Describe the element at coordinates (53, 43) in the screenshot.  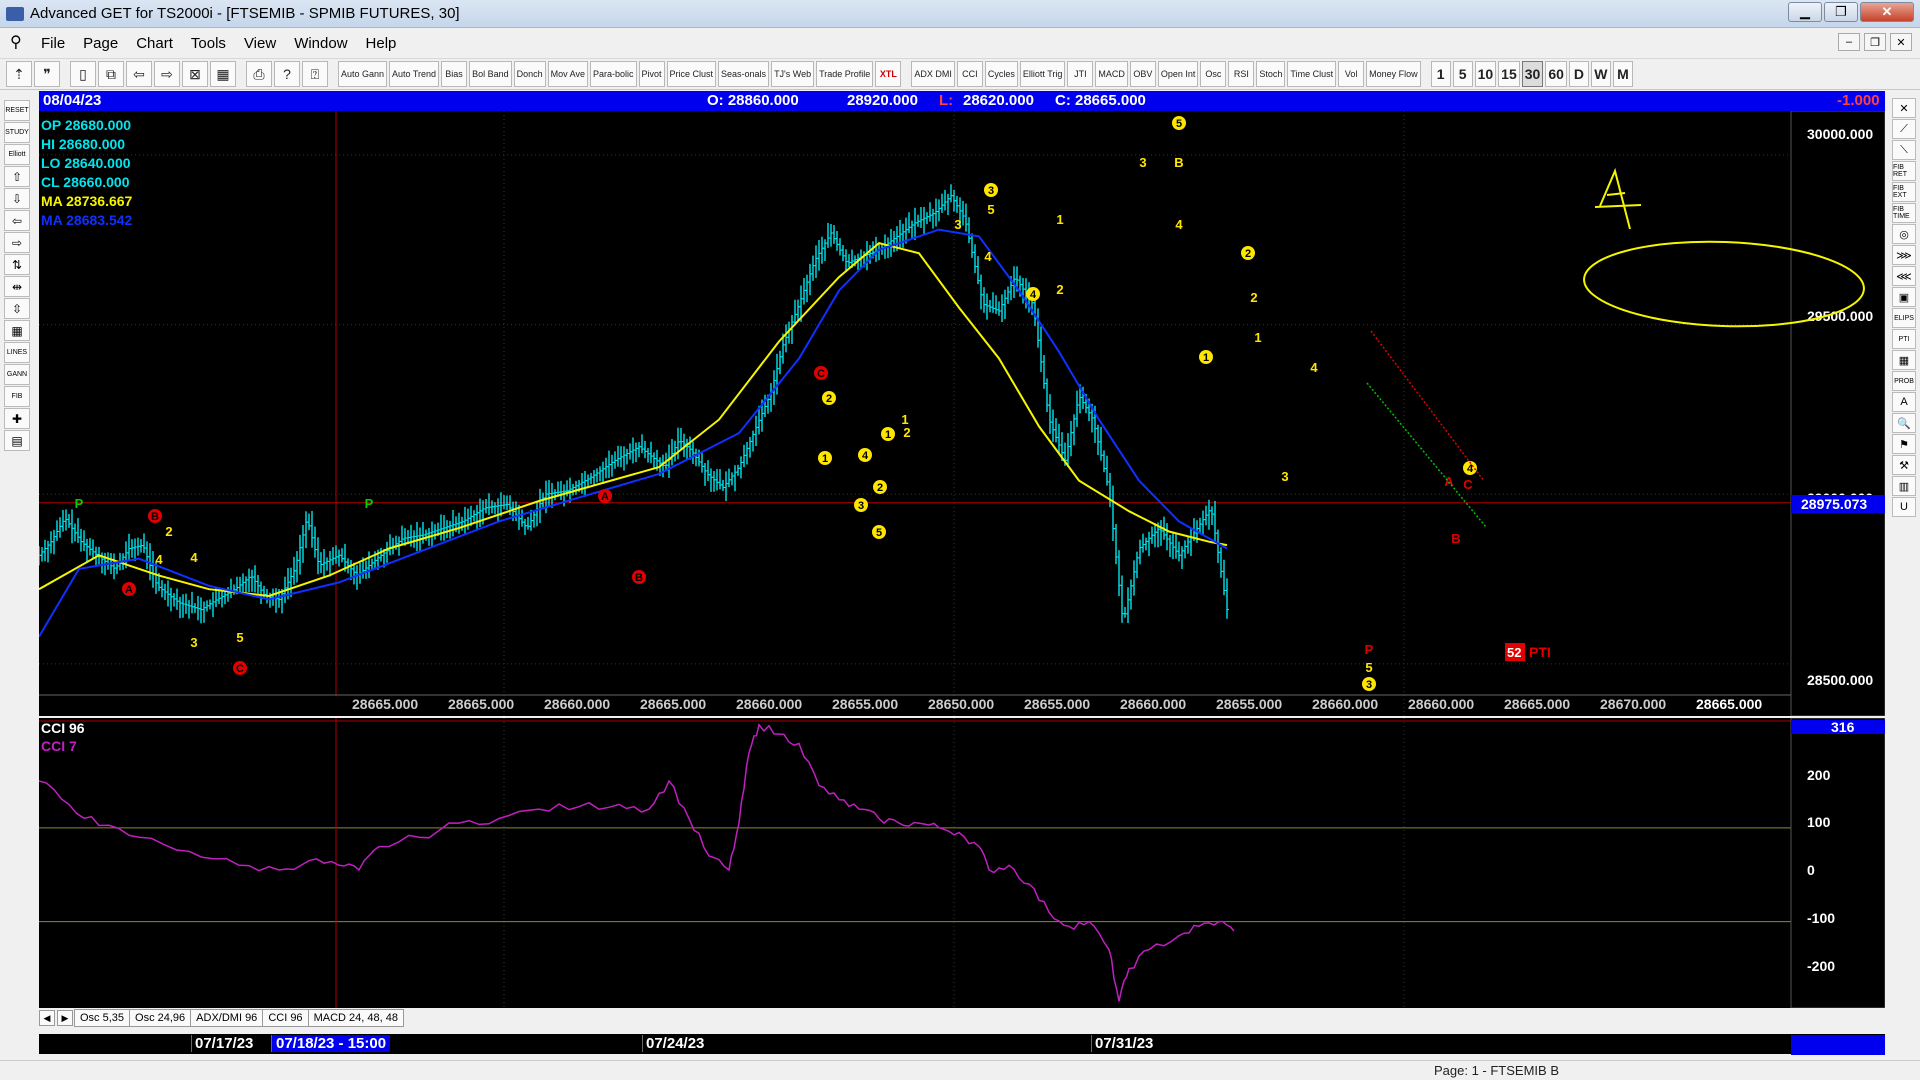
I see `menu-file: File` at that location.